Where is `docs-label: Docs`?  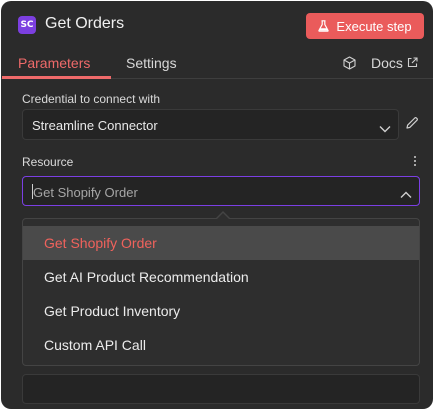
docs-label: Docs is located at coordinates (387, 63).